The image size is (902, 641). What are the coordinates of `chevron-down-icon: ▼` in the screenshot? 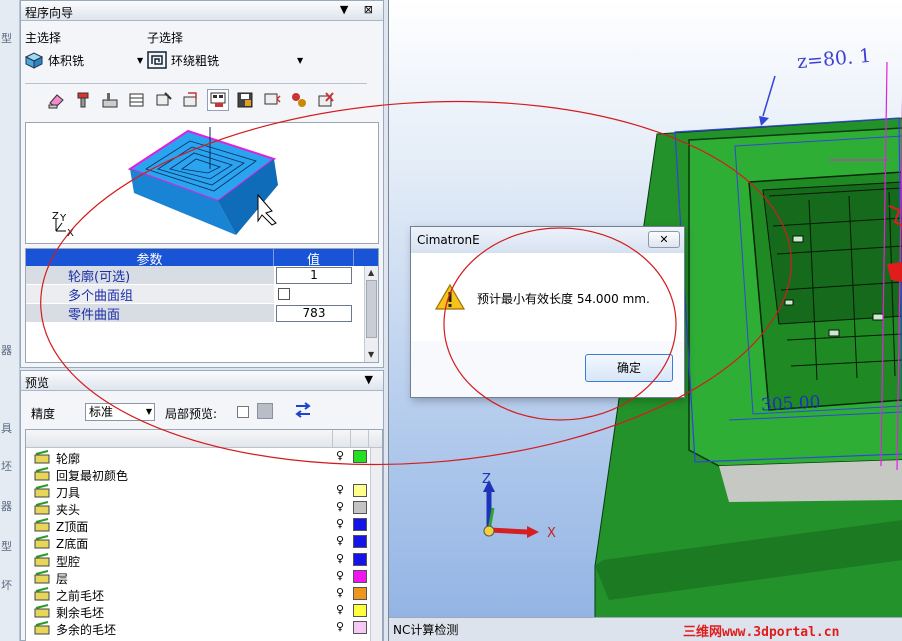 It's located at (149, 412).